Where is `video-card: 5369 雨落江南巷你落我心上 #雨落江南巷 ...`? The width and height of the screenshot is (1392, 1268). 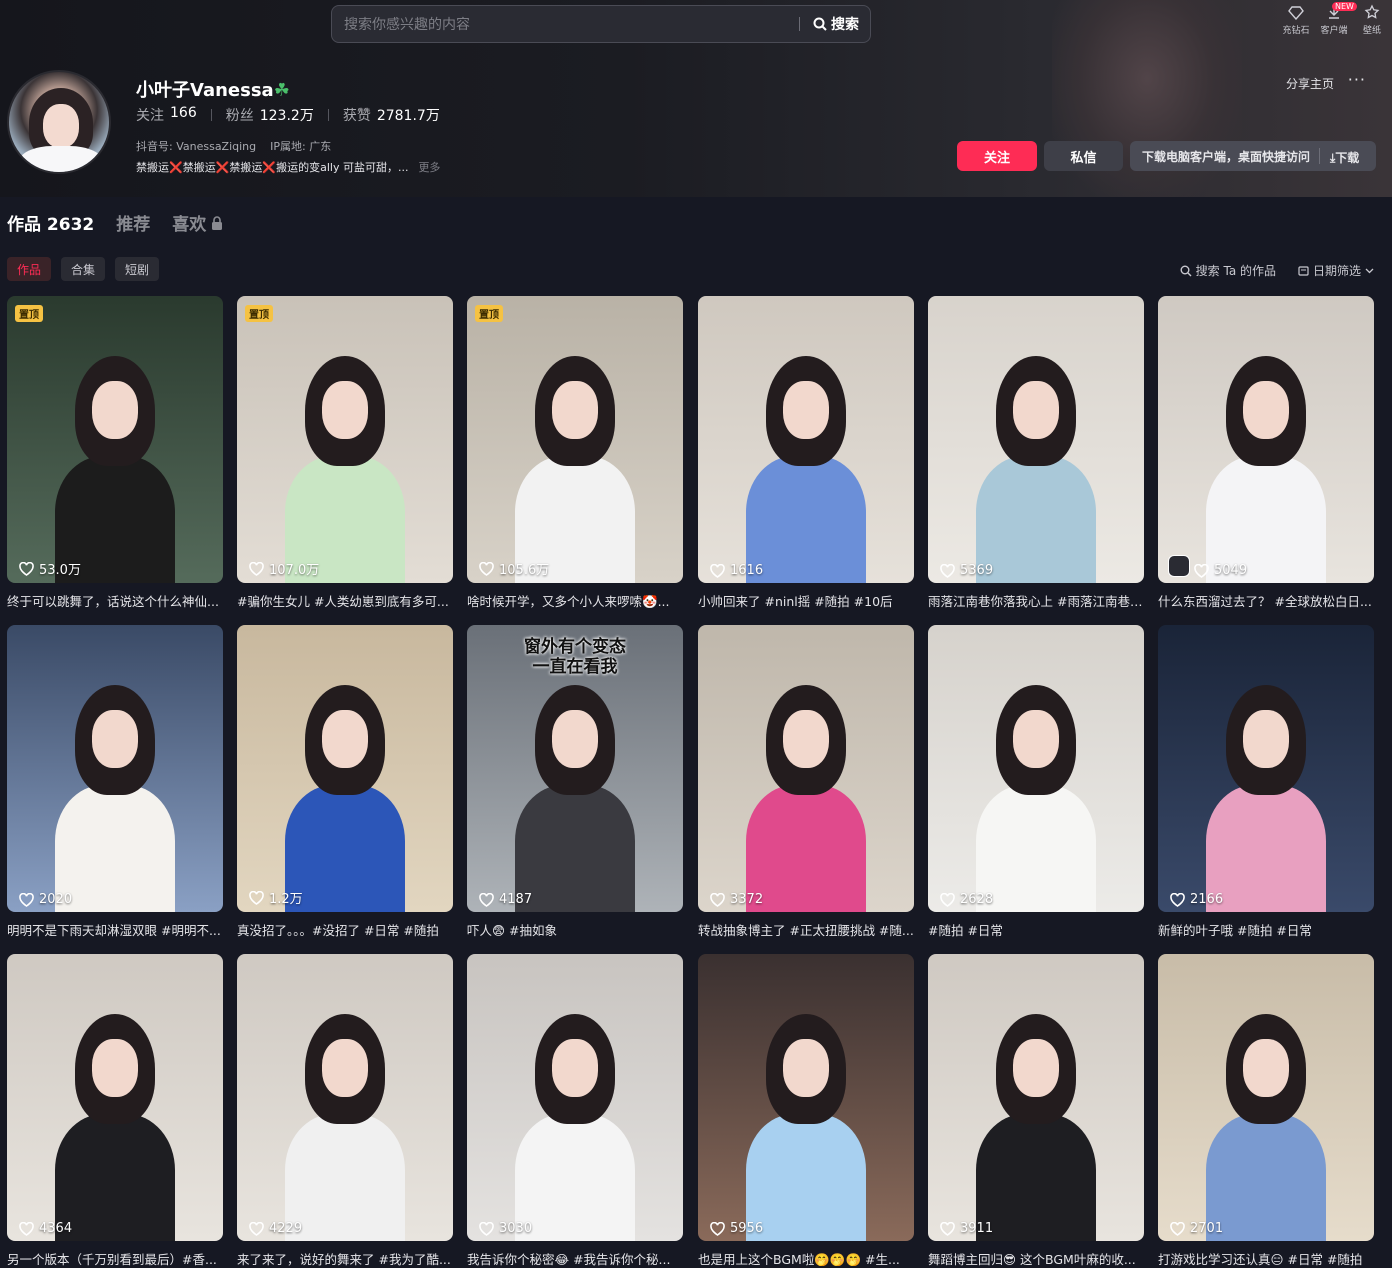 video-card: 5369 雨落江南巷你落我心上 #雨落江南巷 ... is located at coordinates (1036, 453).